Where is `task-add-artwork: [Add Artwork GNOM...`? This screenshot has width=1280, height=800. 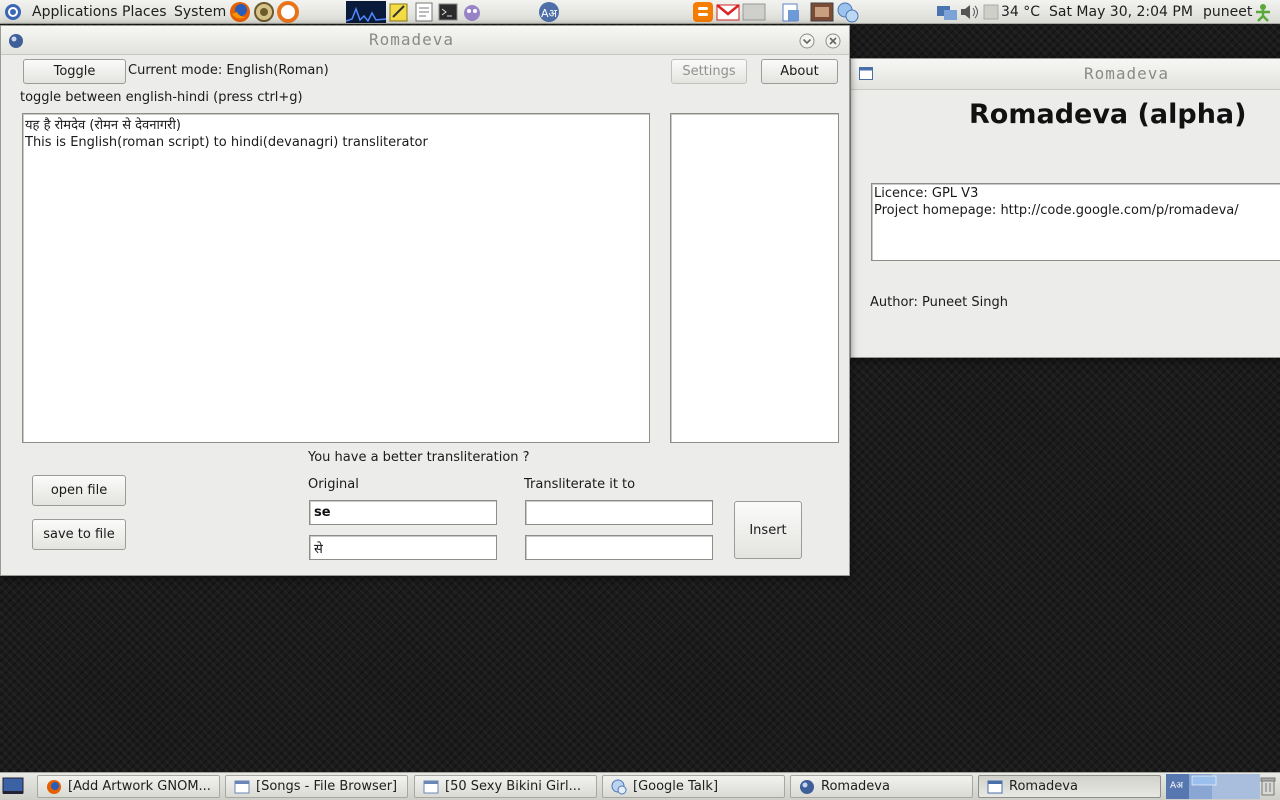 task-add-artwork: [Add Artwork GNOM... is located at coordinates (128, 786).